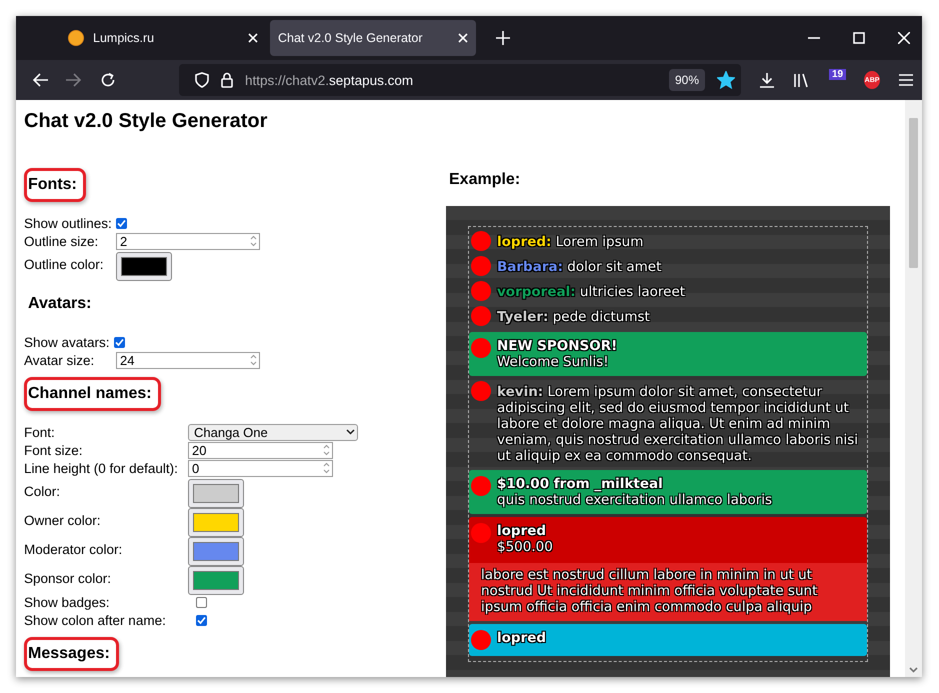 The width and height of the screenshot is (939, 693). I want to click on chevron-icon, so click(350, 432).